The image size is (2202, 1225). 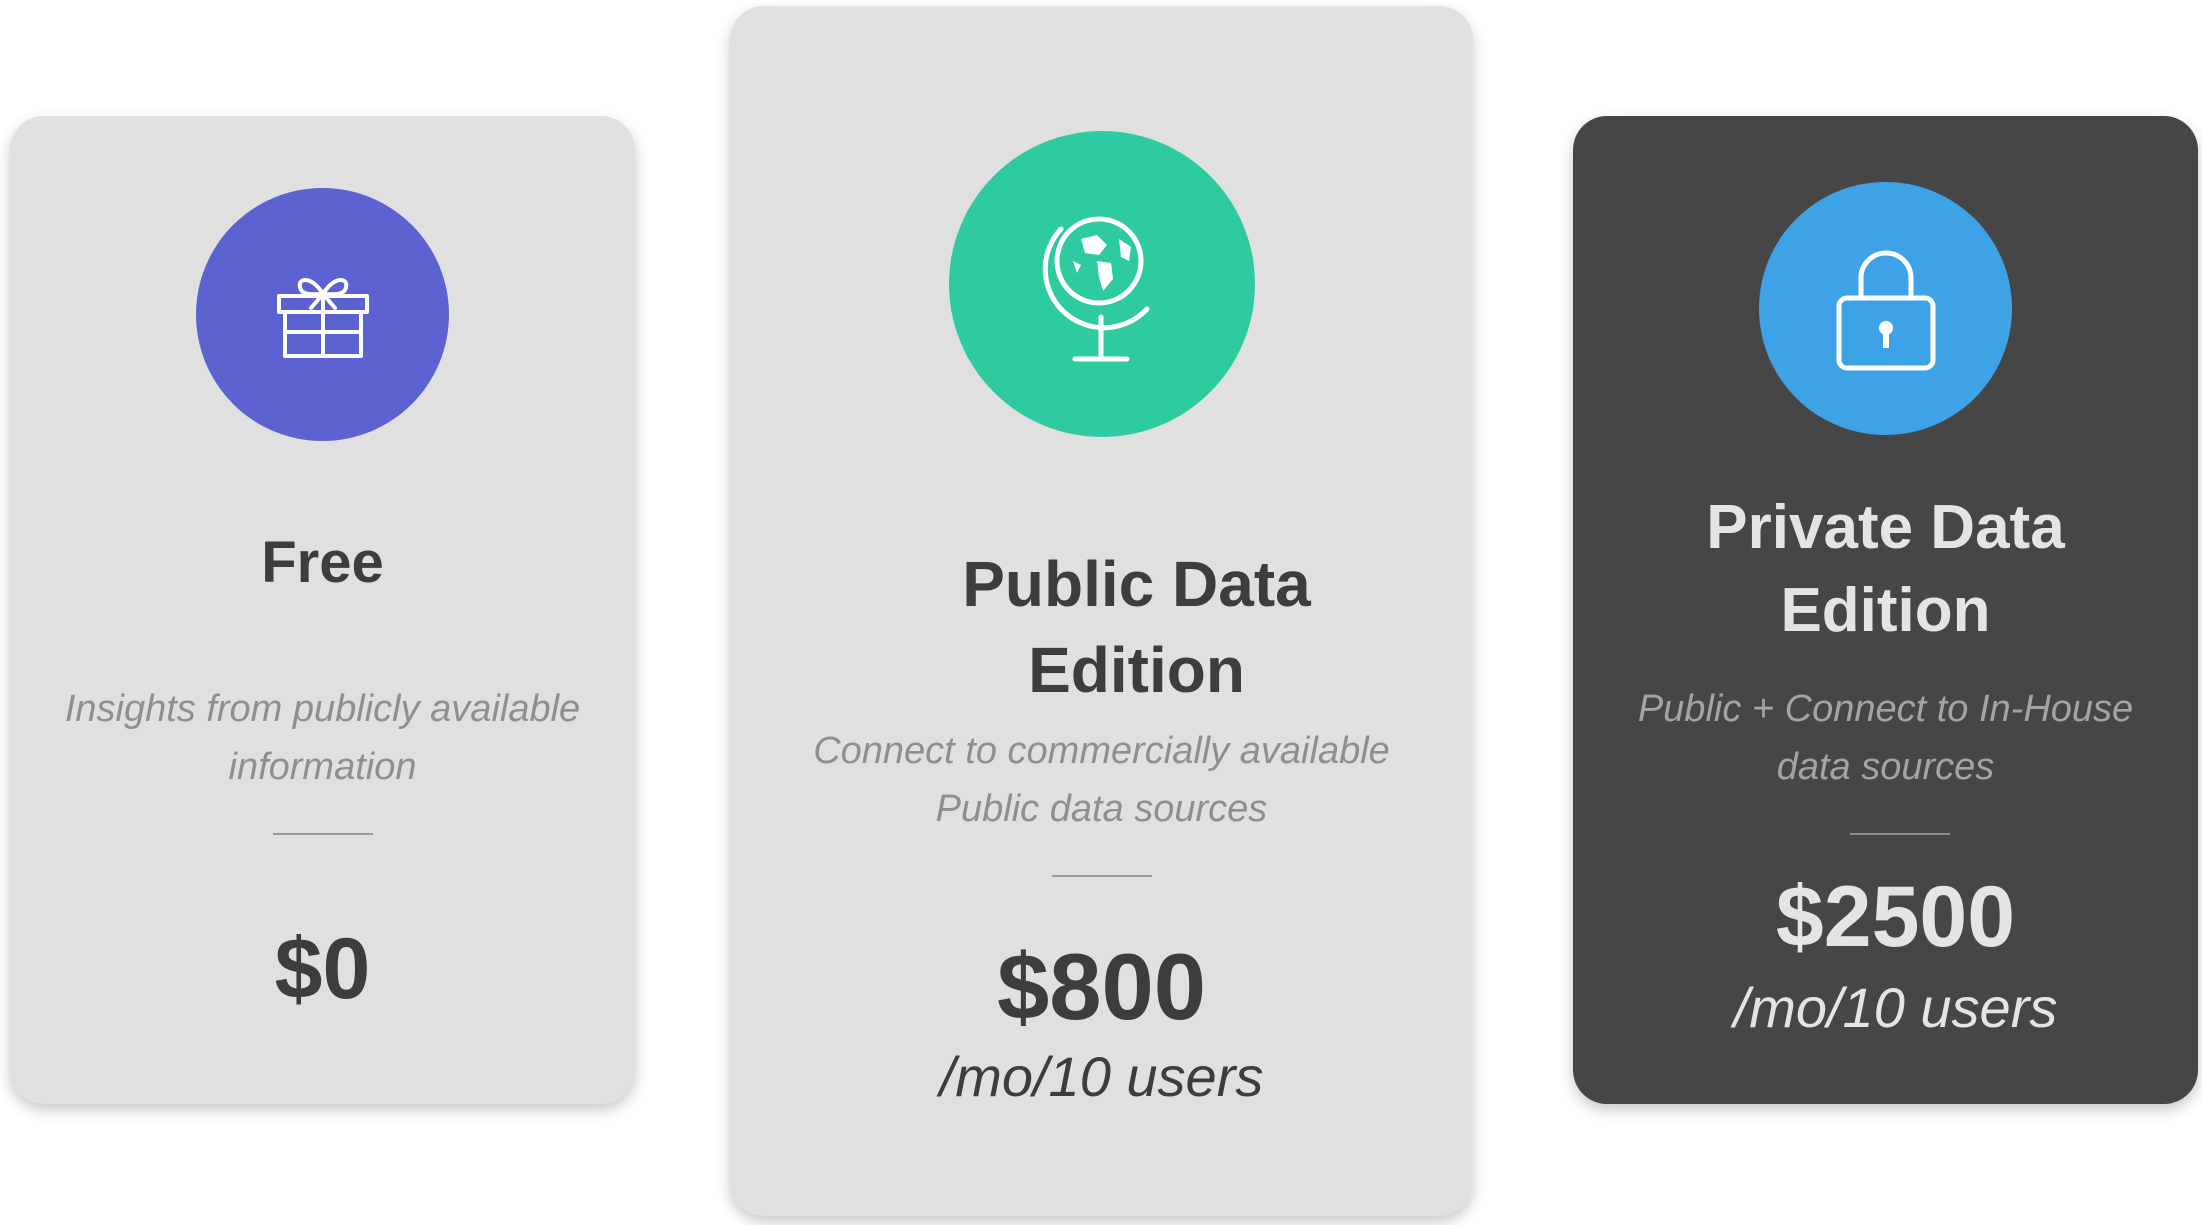 What do you see at coordinates (322, 317) in the screenshot?
I see `gift-icon` at bounding box center [322, 317].